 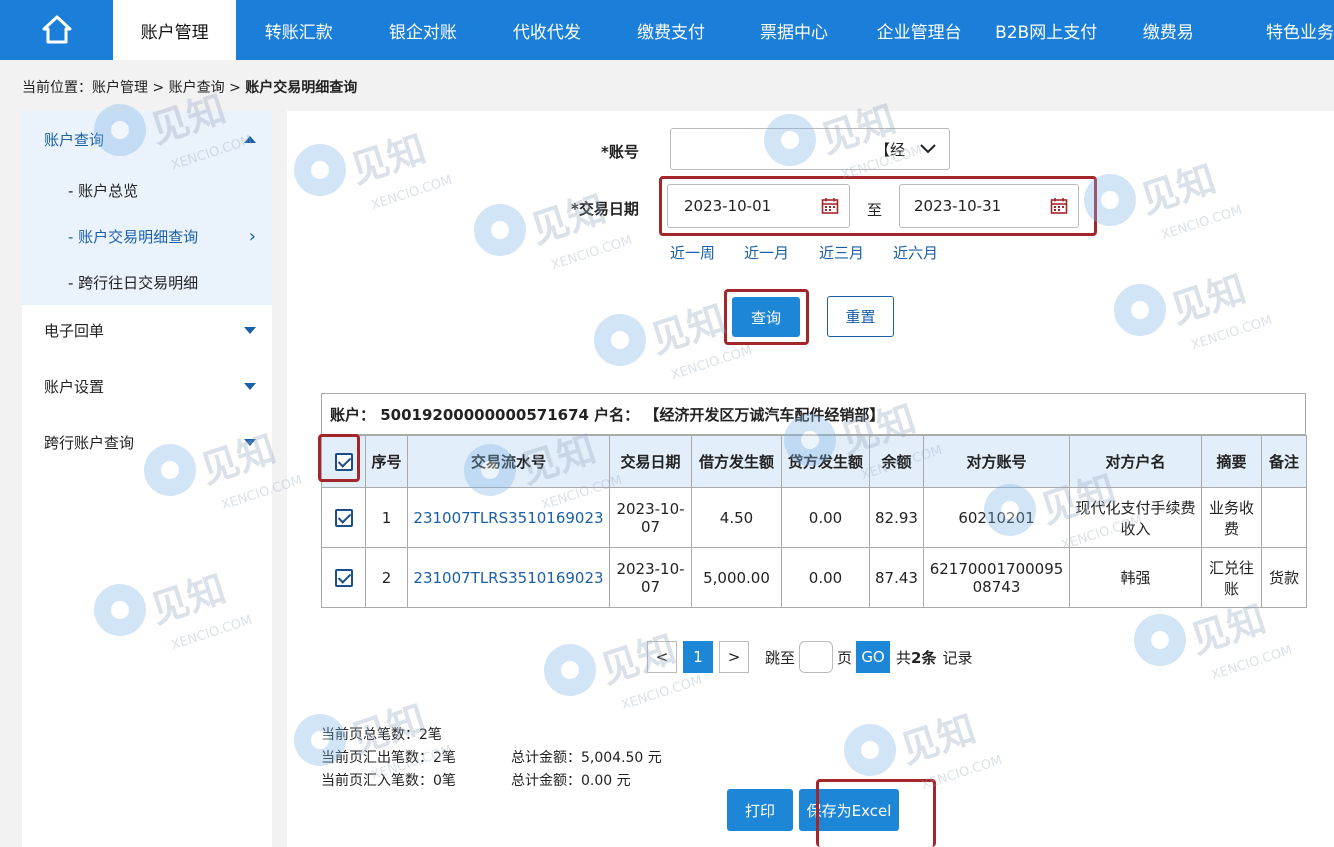 I want to click on sidebar-group-label: 跨行账户查询, so click(x=89, y=442).